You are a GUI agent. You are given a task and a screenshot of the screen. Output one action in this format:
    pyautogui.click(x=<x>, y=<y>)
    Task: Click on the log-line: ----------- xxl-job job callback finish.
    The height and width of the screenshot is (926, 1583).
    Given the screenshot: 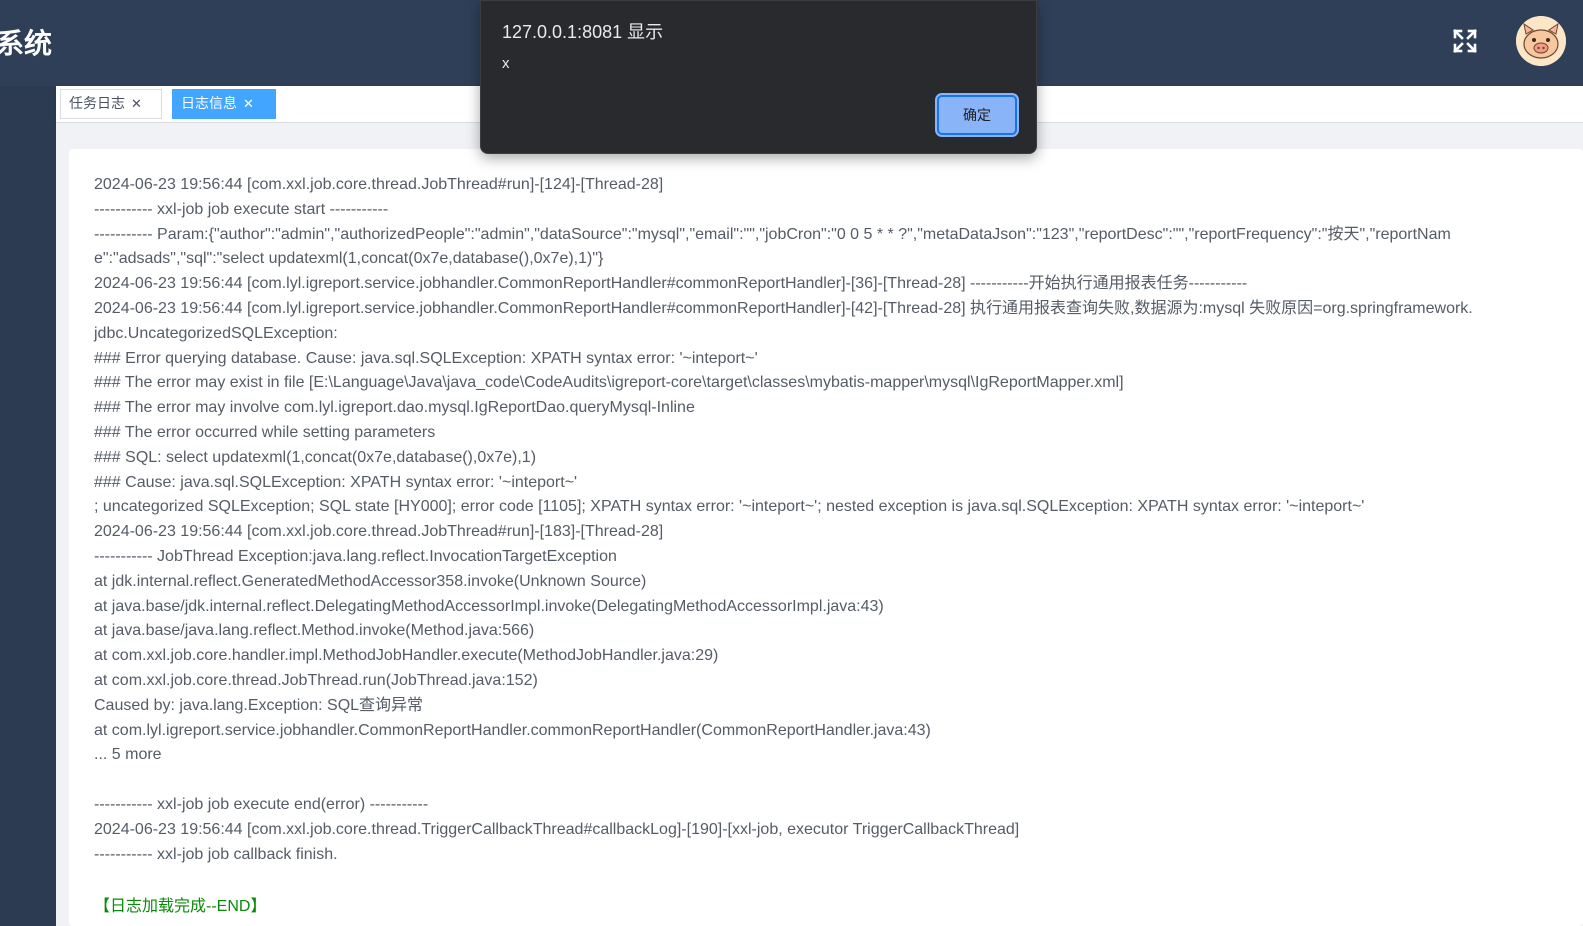 What is the action you would take?
    pyautogui.click(x=216, y=854)
    